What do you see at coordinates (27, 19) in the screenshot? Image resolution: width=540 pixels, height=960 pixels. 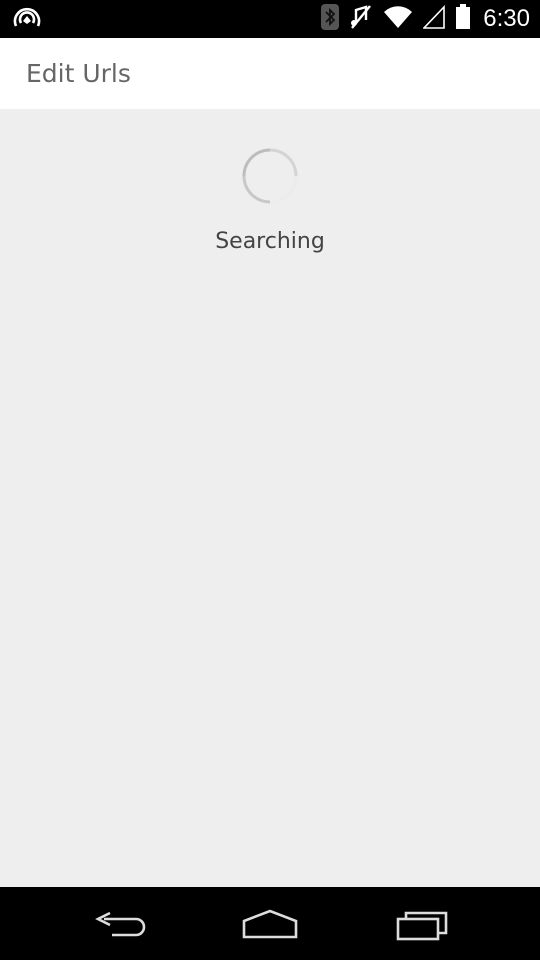 I see `hotspot-icon` at bounding box center [27, 19].